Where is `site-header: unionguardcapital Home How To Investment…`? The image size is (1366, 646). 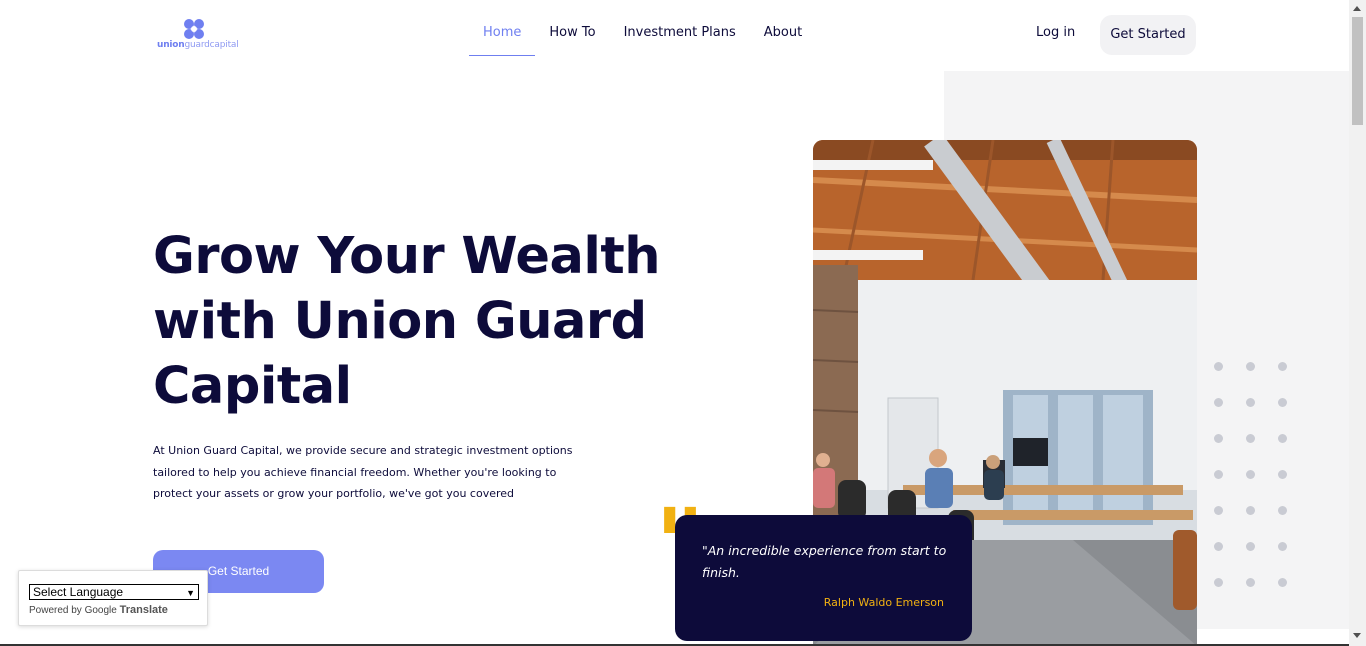 site-header: unionguardcapital Home How To Investment… is located at coordinates (674, 35).